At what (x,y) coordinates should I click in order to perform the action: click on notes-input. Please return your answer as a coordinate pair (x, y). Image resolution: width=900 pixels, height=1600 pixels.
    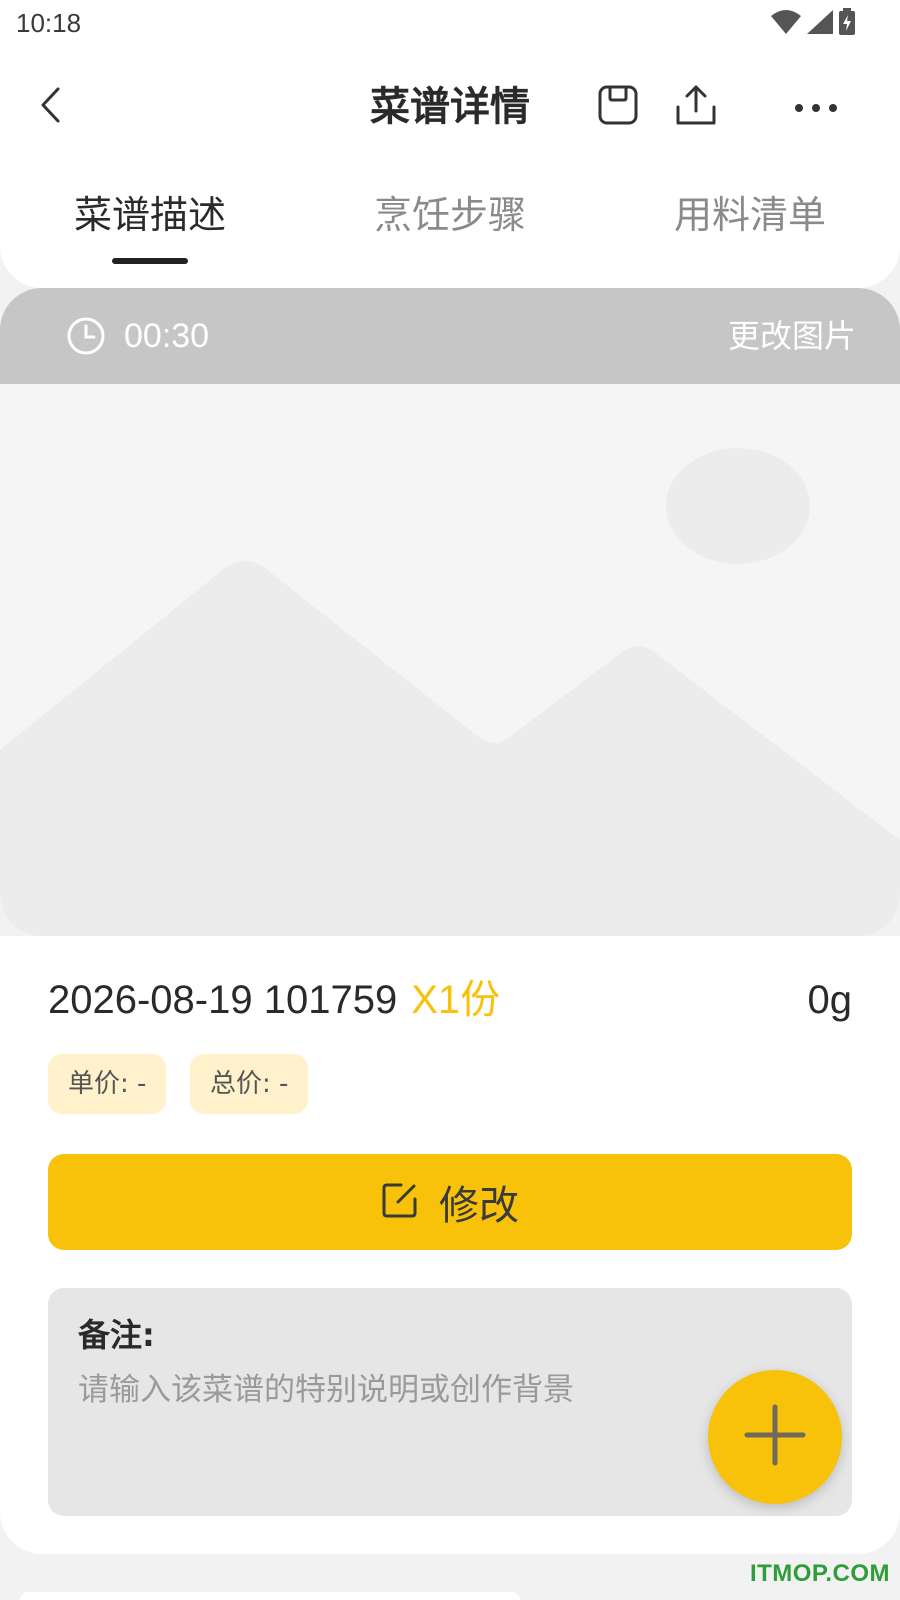
    Looking at the image, I should click on (398, 1390).